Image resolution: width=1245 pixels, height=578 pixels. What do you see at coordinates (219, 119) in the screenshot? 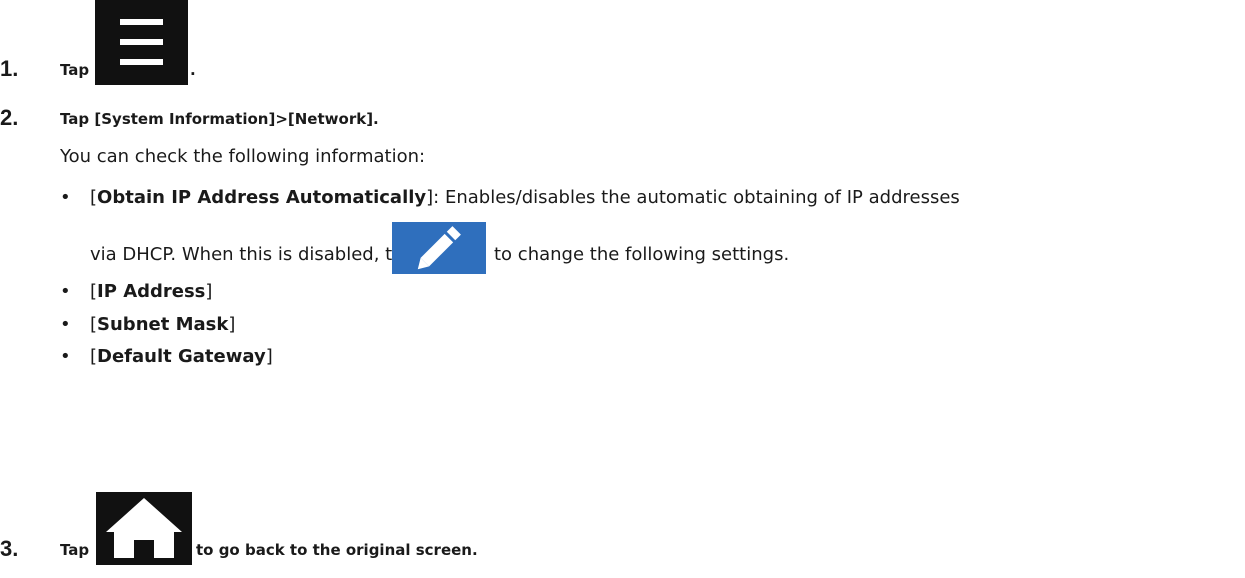
I see `step-text: Tap [System Information]>[Network].` at bounding box center [219, 119].